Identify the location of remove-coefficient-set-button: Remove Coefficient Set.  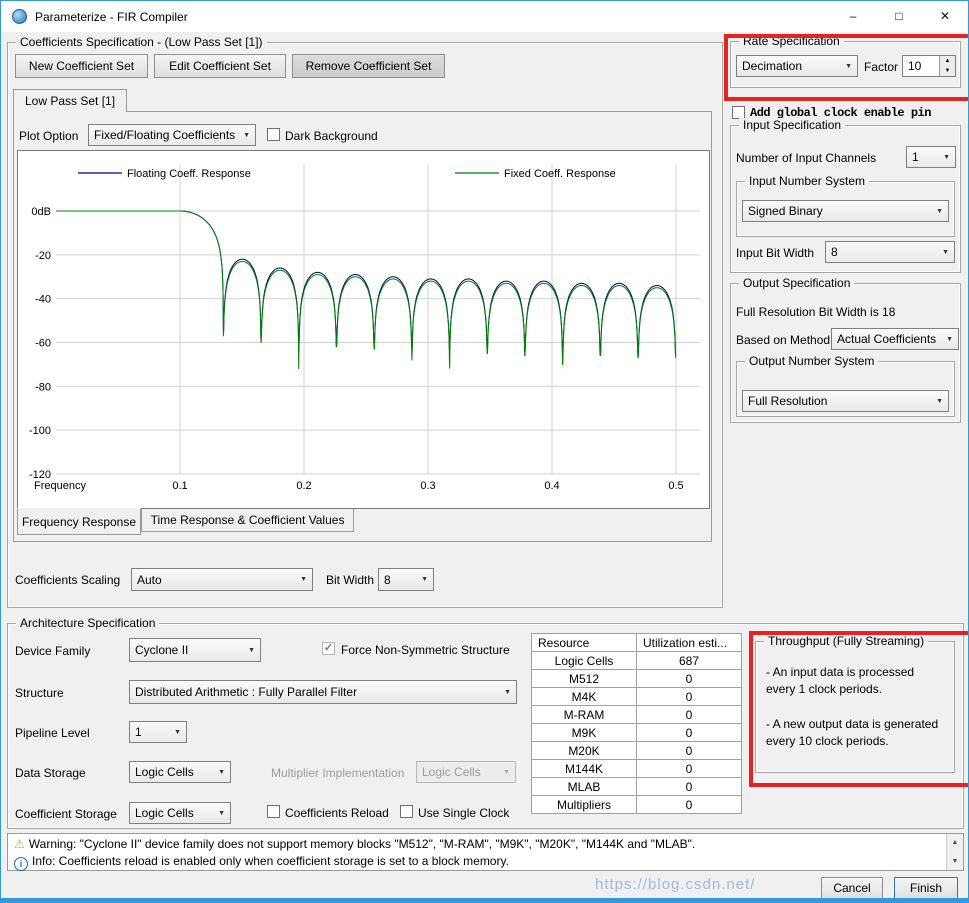
(368, 66).